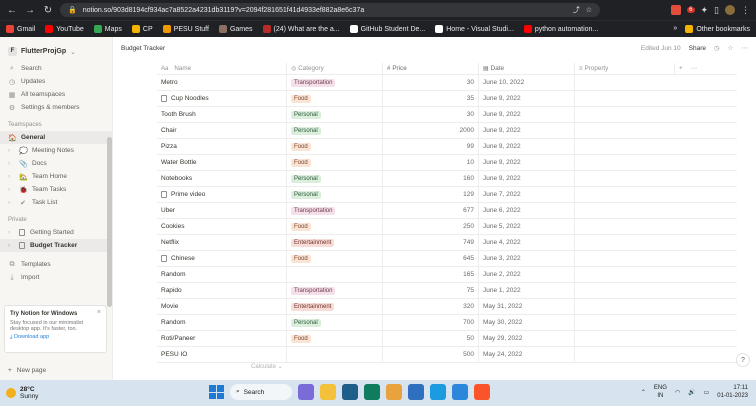  I want to click on cell-price: 500, so click(431, 354).